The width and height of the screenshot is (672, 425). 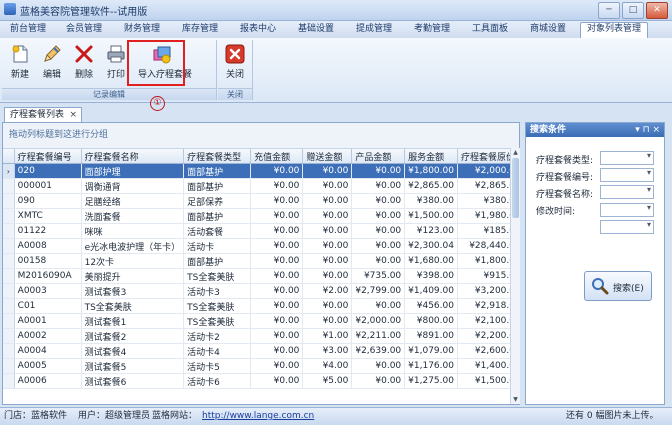 What do you see at coordinates (432, 30) in the screenshot?
I see `menu-attendance: 考勤管理` at bounding box center [432, 30].